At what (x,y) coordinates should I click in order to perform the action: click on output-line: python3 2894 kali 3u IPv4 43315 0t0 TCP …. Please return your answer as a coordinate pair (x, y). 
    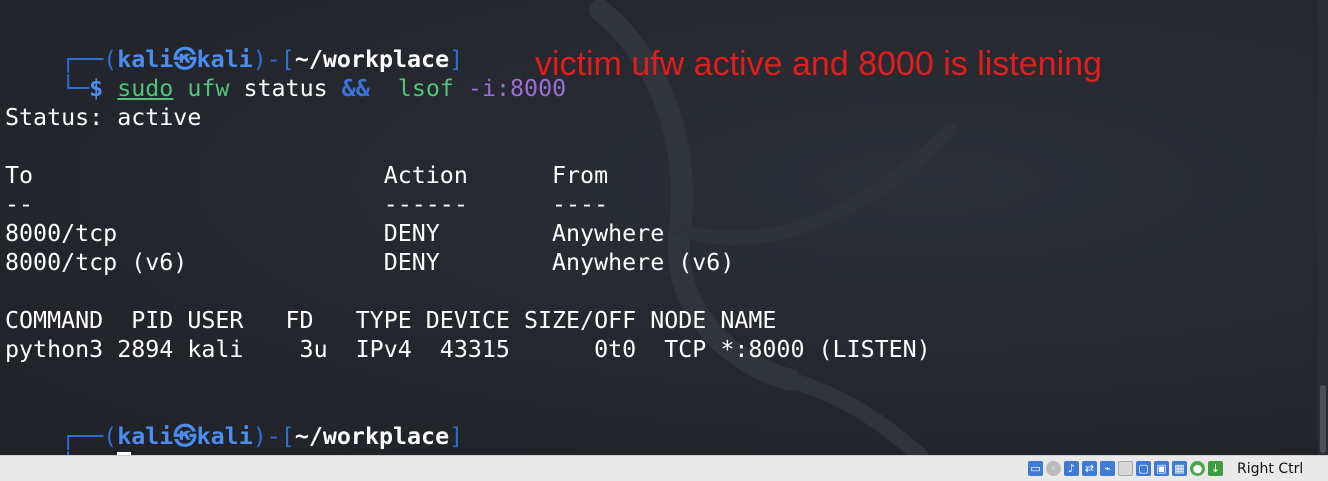
    Looking at the image, I should click on (468, 349).